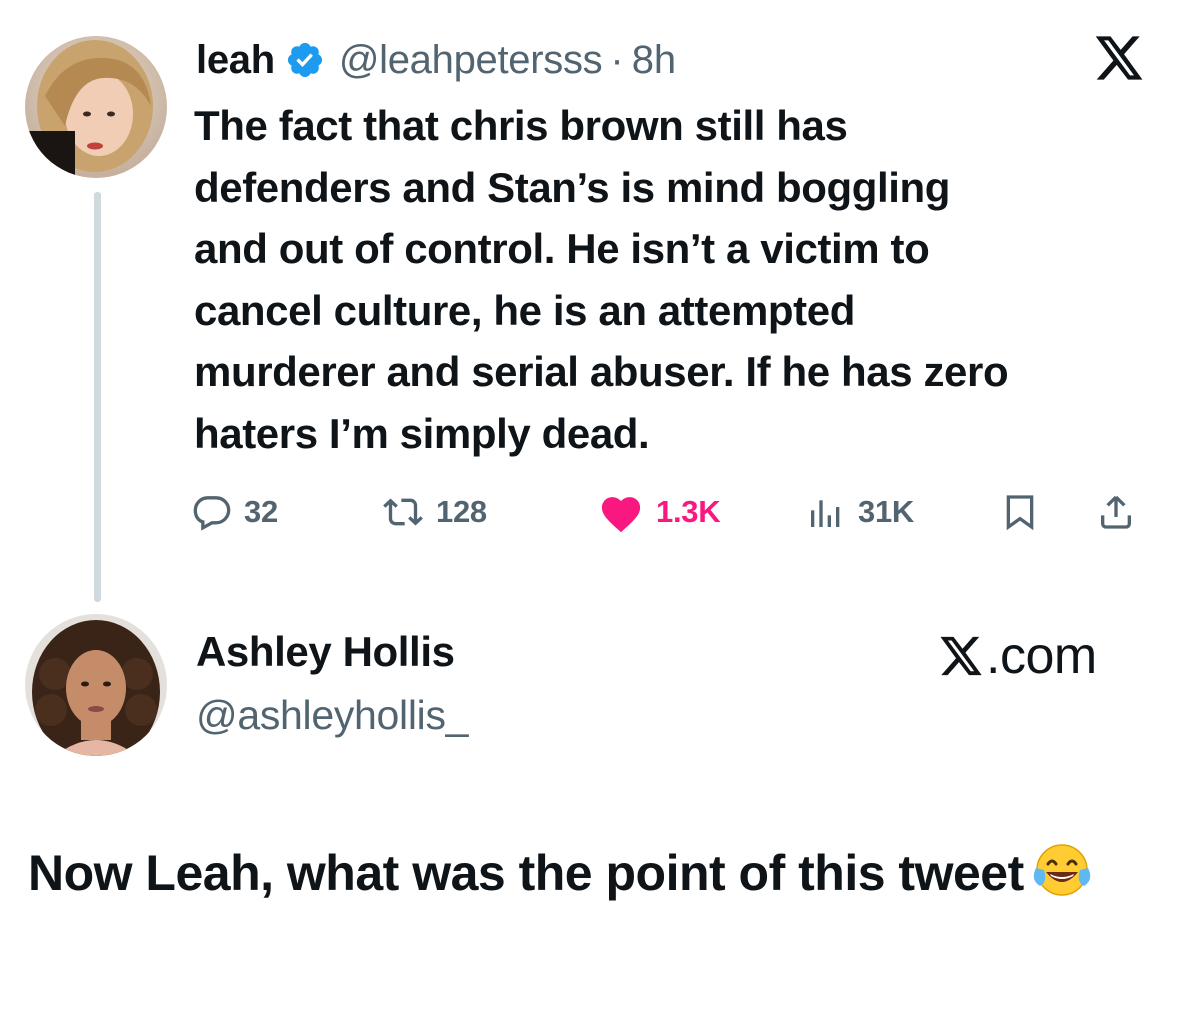  Describe the element at coordinates (825, 513) in the screenshot. I see `views-chart-icon` at that location.